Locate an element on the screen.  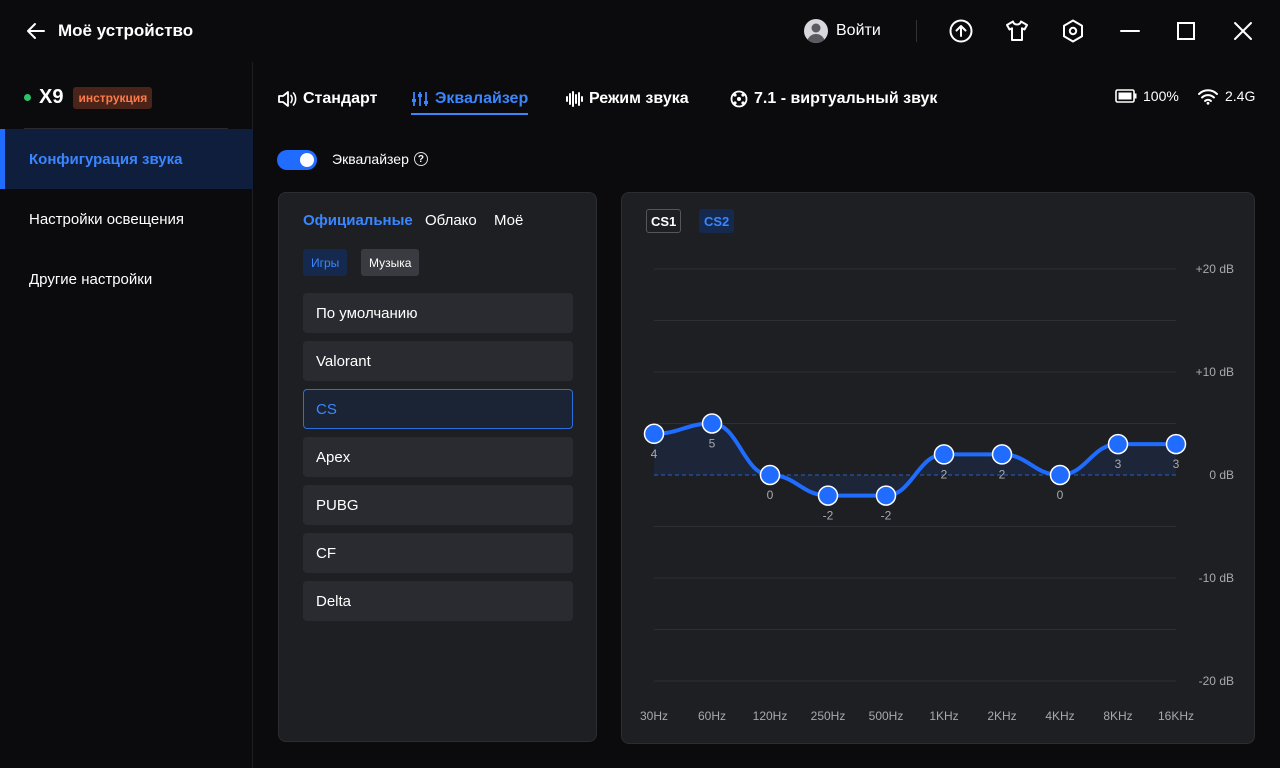
preset-item: CF is located at coordinates (438, 553).